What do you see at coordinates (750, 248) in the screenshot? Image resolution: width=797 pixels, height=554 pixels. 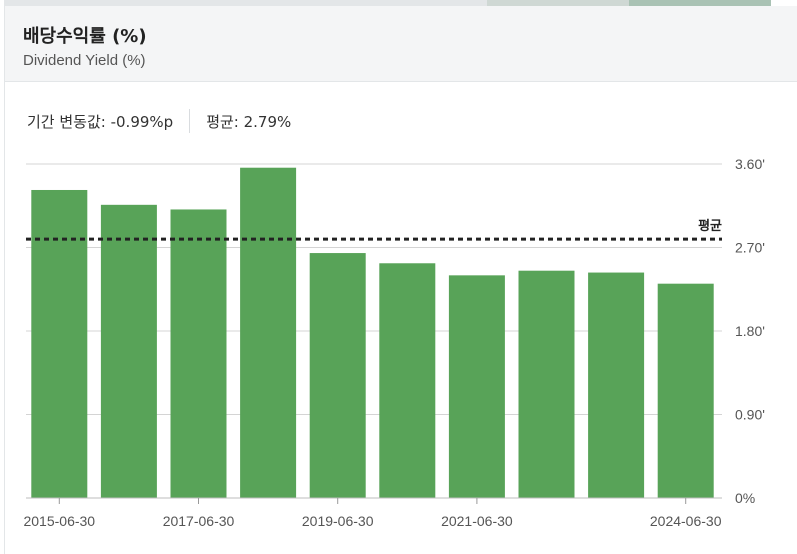 I see `y-tick-label: 2.70'` at bounding box center [750, 248].